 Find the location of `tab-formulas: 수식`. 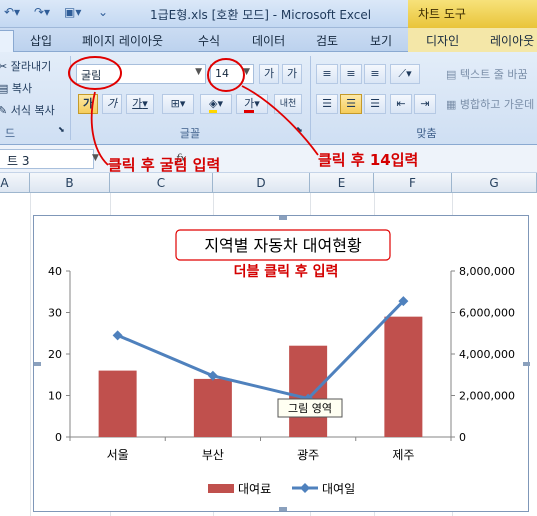

tab-formulas: 수식 is located at coordinates (209, 40).